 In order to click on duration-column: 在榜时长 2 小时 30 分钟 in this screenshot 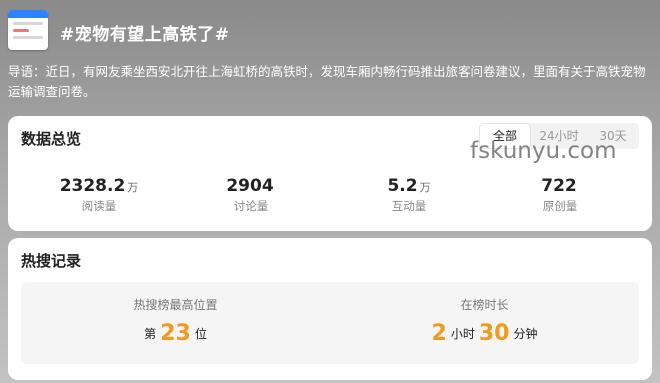, I will do `click(484, 314)`.